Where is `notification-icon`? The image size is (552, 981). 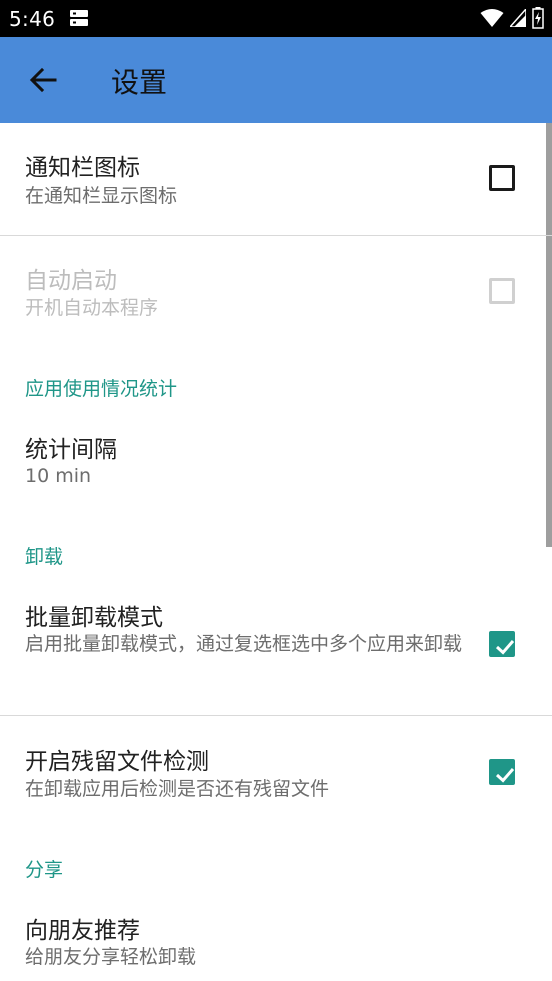 notification-icon is located at coordinates (79, 18).